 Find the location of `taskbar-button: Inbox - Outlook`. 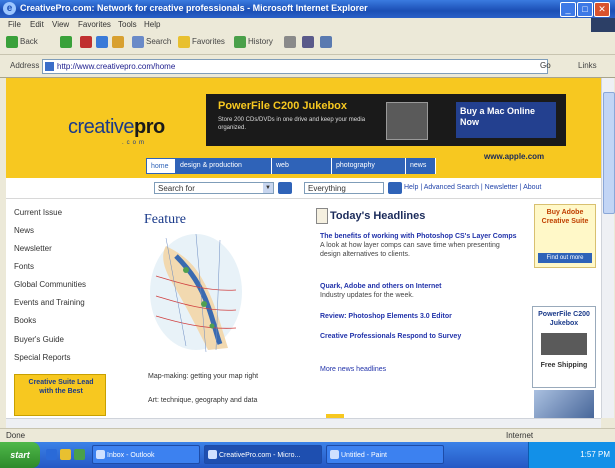

taskbar-button: Inbox - Outlook is located at coordinates (146, 454).